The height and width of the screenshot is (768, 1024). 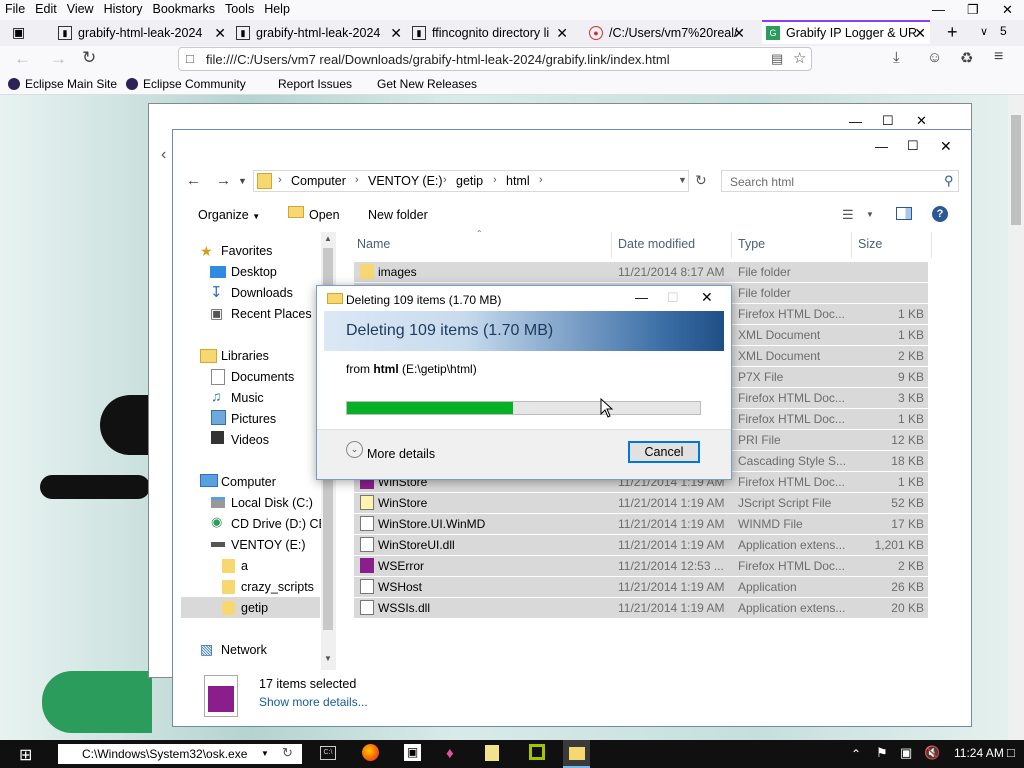 What do you see at coordinates (25, 755) in the screenshot?
I see `windows-start-icon: ⊞` at bounding box center [25, 755].